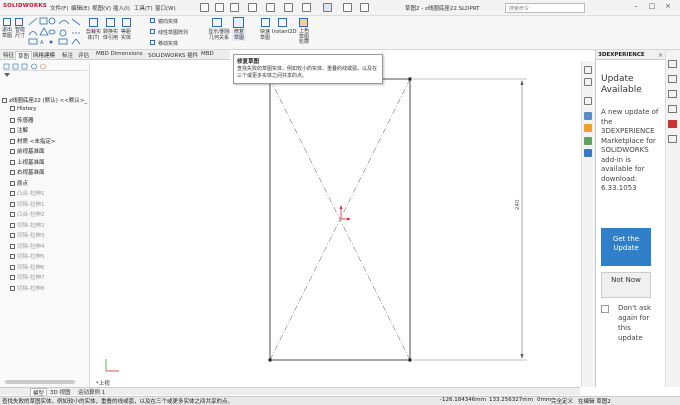 This screenshot has width=680, height=405. What do you see at coordinates (27, 225) in the screenshot?
I see `tree-item-feature: 切除-拉伸2` at bounding box center [27, 225].